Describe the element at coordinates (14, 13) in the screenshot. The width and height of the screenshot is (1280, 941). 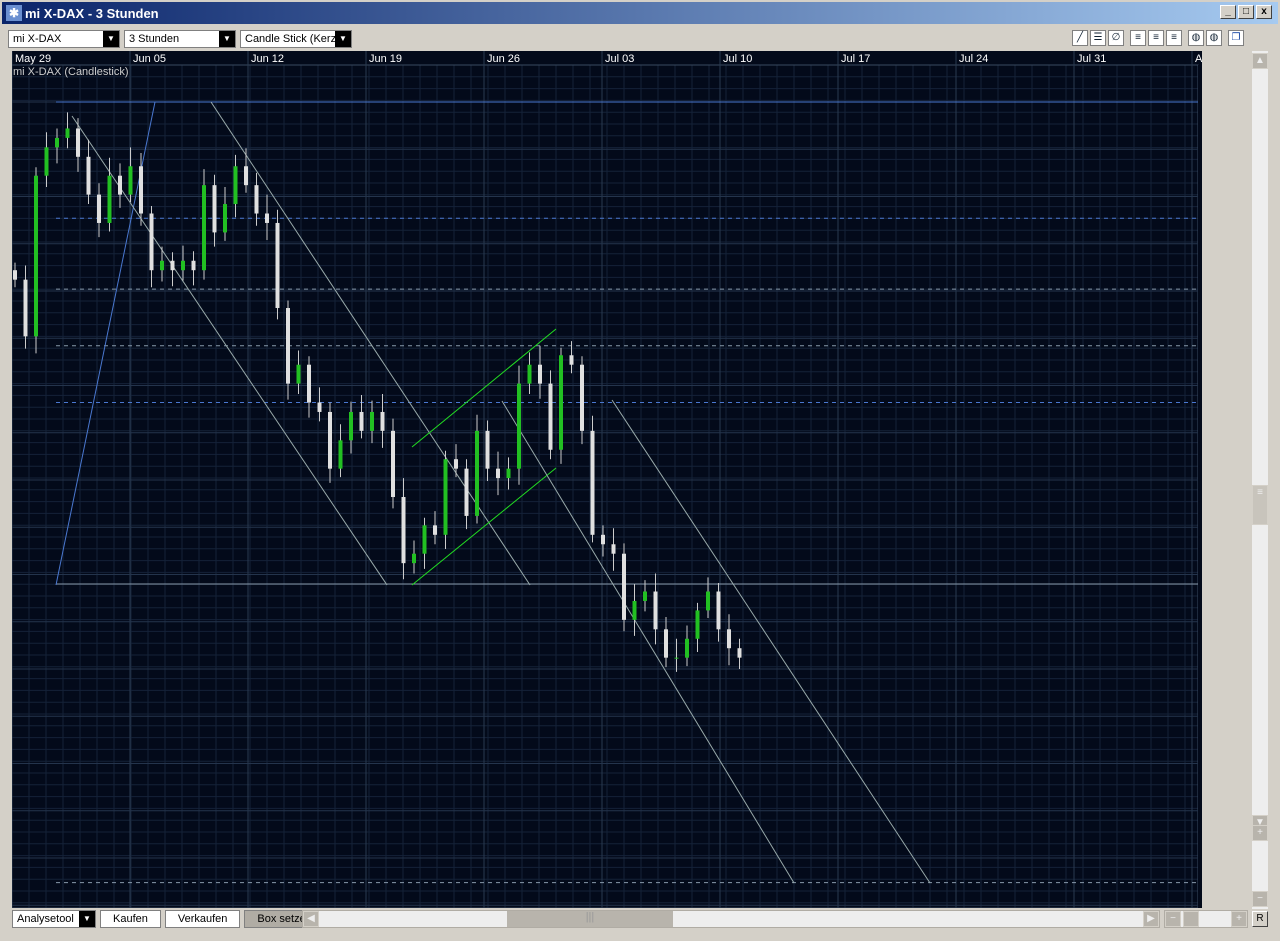
I see `app-icon: ✱` at that location.